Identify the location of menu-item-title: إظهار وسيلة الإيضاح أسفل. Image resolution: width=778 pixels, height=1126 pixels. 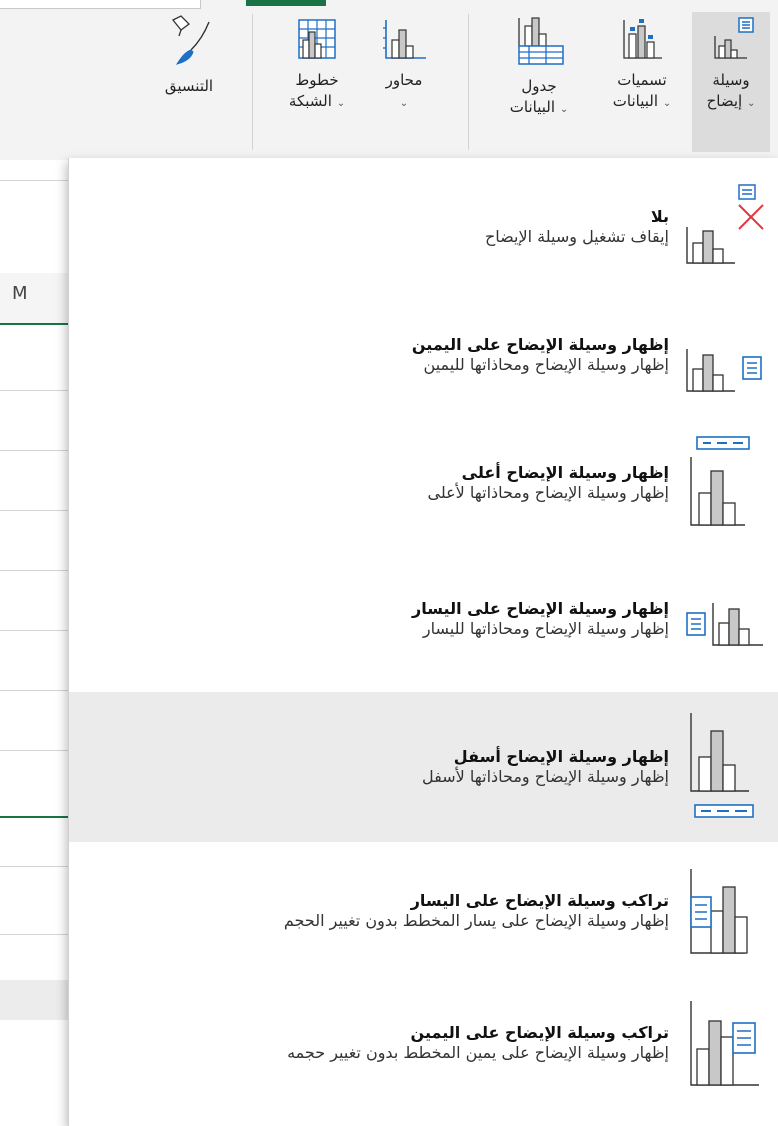
(561, 756).